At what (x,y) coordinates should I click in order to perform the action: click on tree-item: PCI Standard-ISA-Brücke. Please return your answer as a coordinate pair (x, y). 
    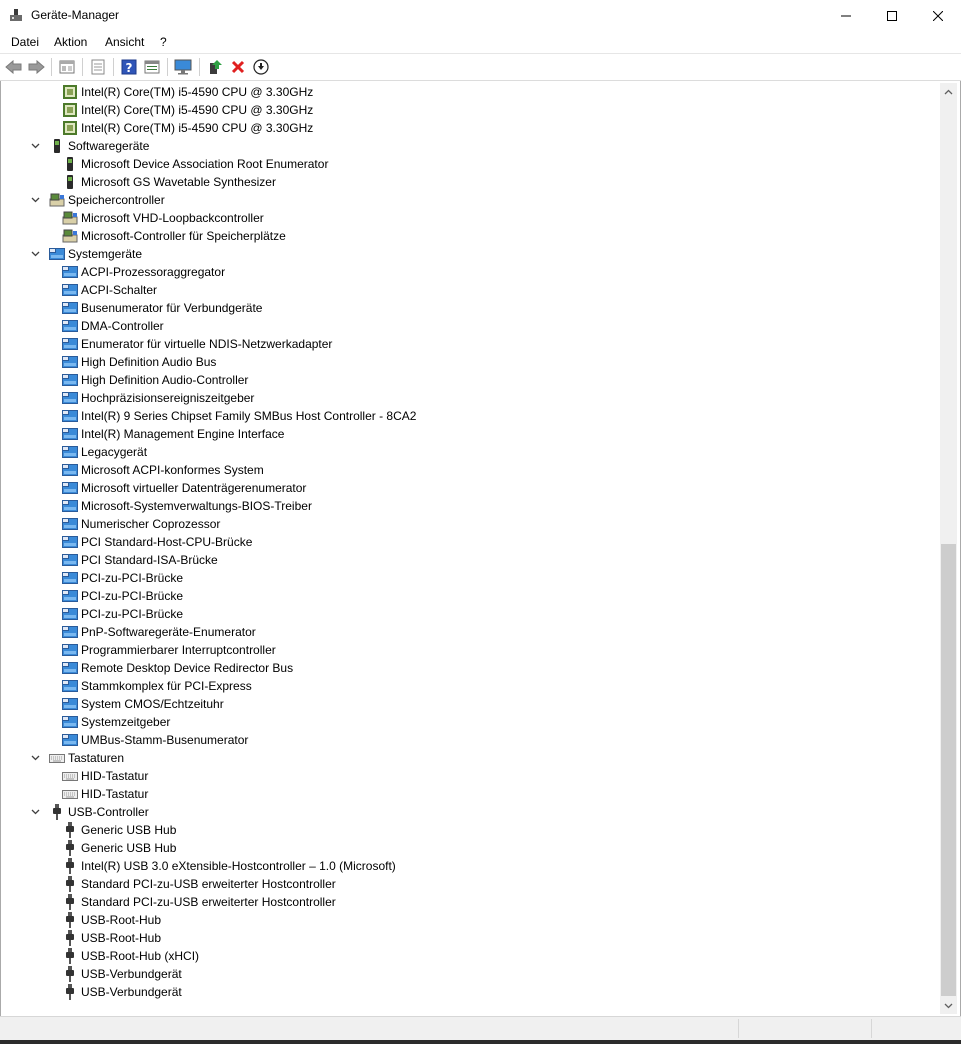
    Looking at the image, I should click on (140, 560).